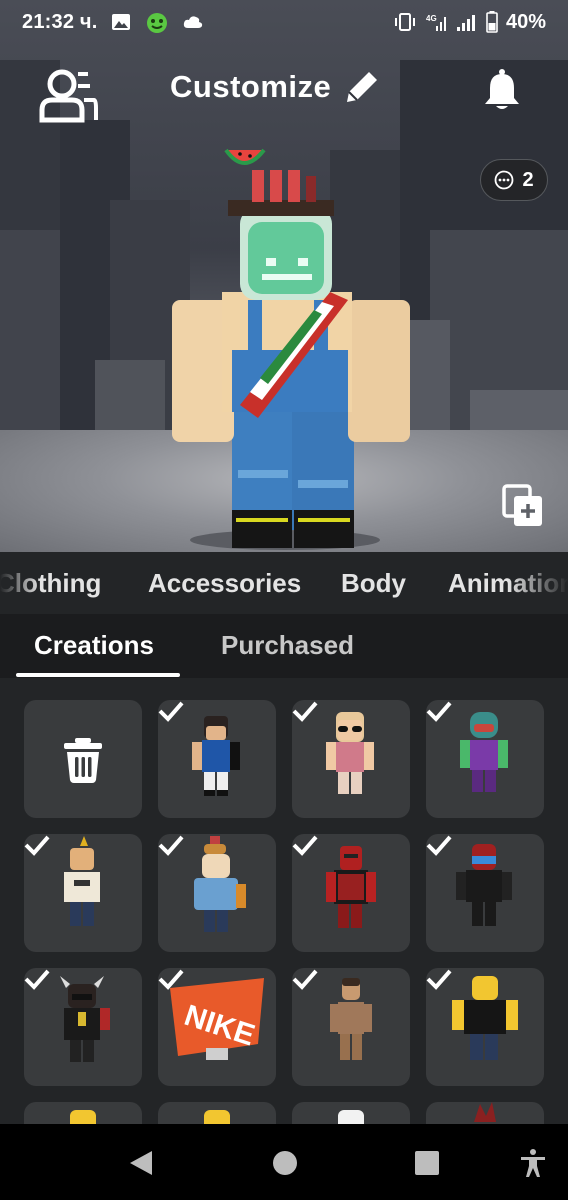 This screenshot has height=1200, width=568. Describe the element at coordinates (492, 22) in the screenshot. I see `battery-icon` at that location.